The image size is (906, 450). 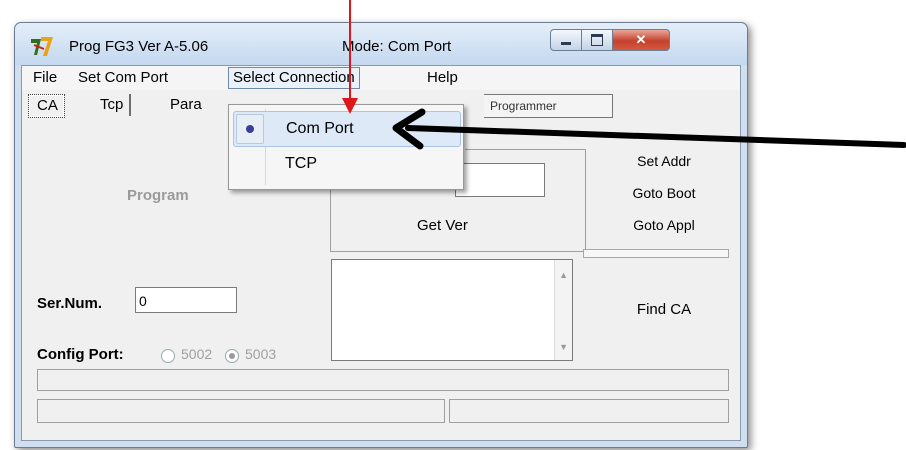 What do you see at coordinates (320, 128) in the screenshot?
I see `dropdown-item-label: Com Port` at bounding box center [320, 128].